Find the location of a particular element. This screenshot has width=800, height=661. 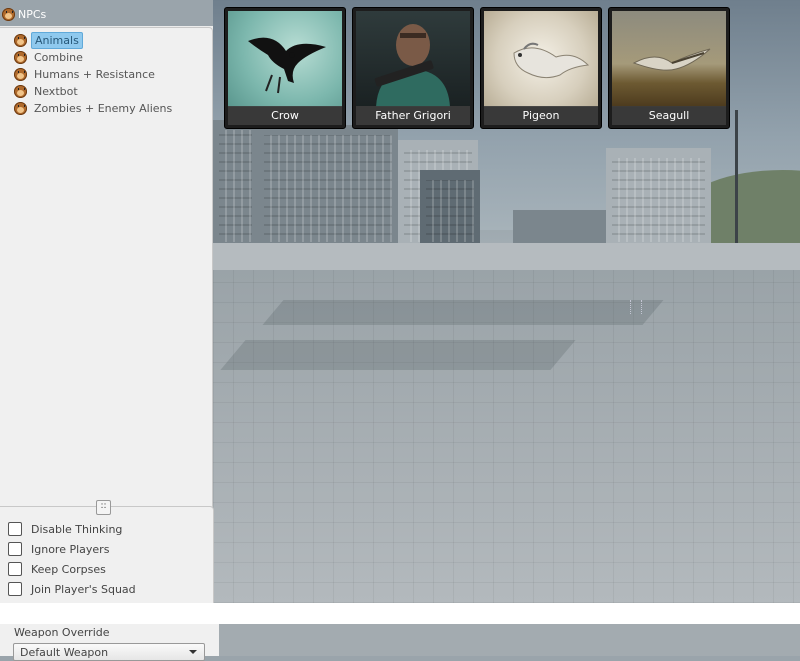

tree-item-nextbot: Nextbot is located at coordinates (47, 91).